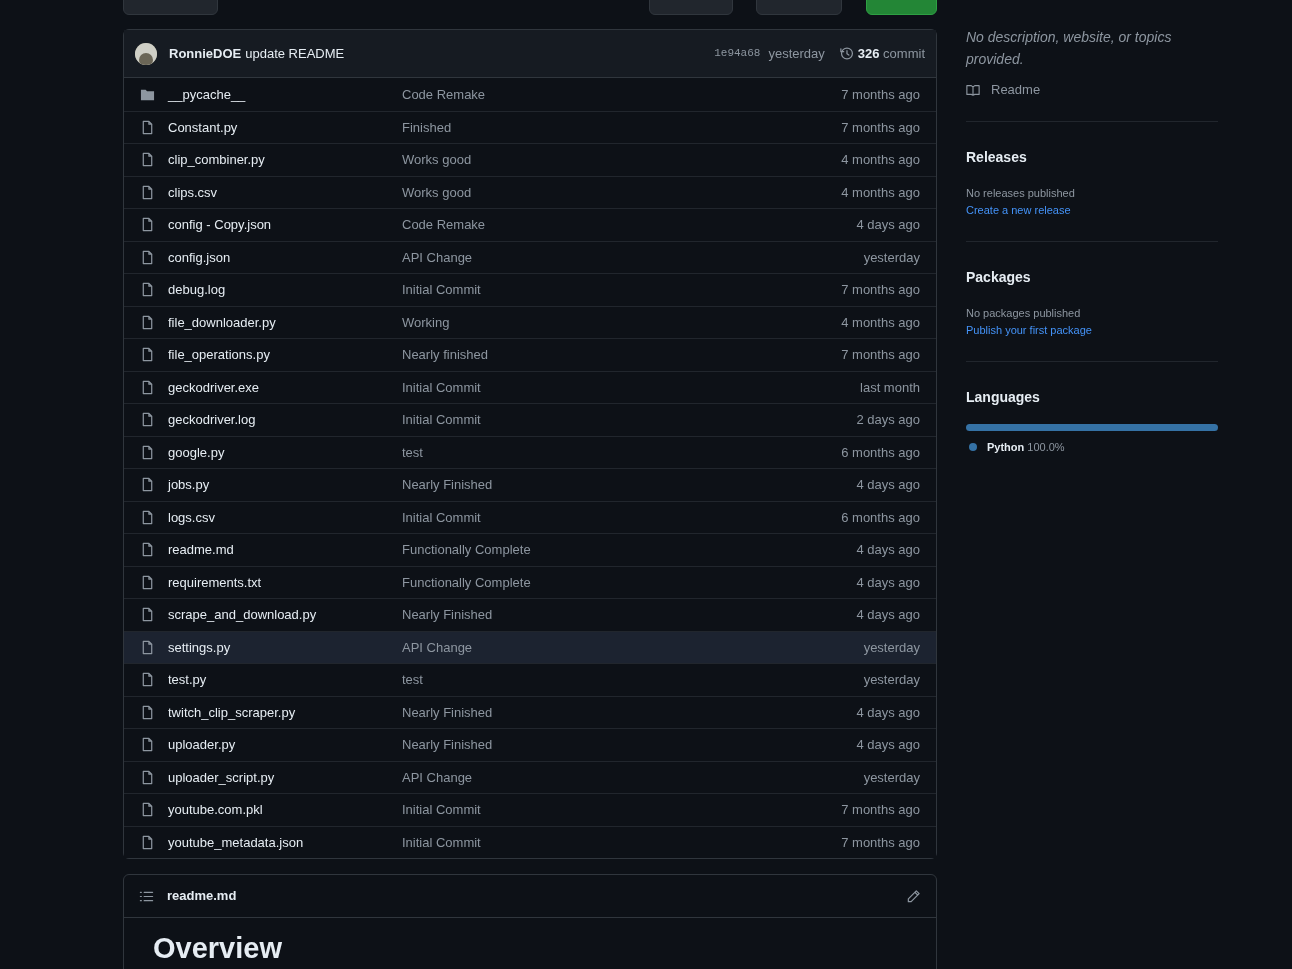  What do you see at coordinates (285, 680) in the screenshot?
I see `file-name-link: test.py` at bounding box center [285, 680].